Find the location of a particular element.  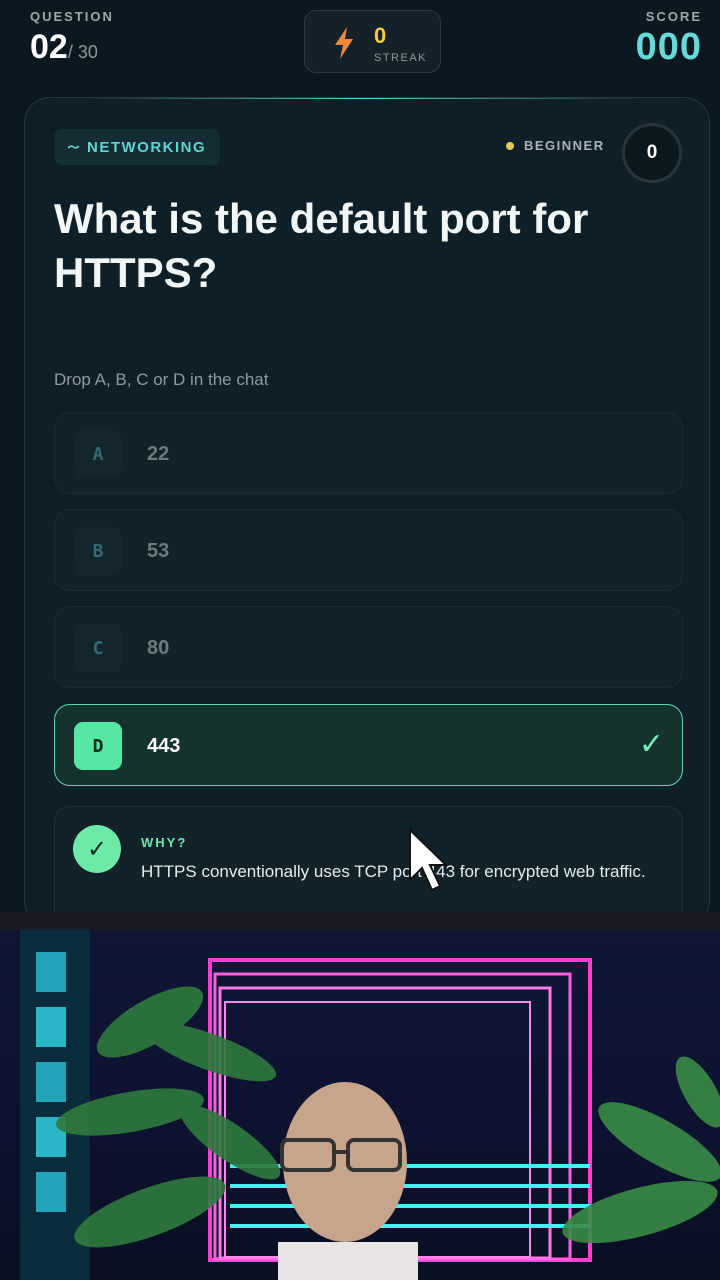

question-counter: QUESTION 02/ 30 is located at coordinates (72, 40).